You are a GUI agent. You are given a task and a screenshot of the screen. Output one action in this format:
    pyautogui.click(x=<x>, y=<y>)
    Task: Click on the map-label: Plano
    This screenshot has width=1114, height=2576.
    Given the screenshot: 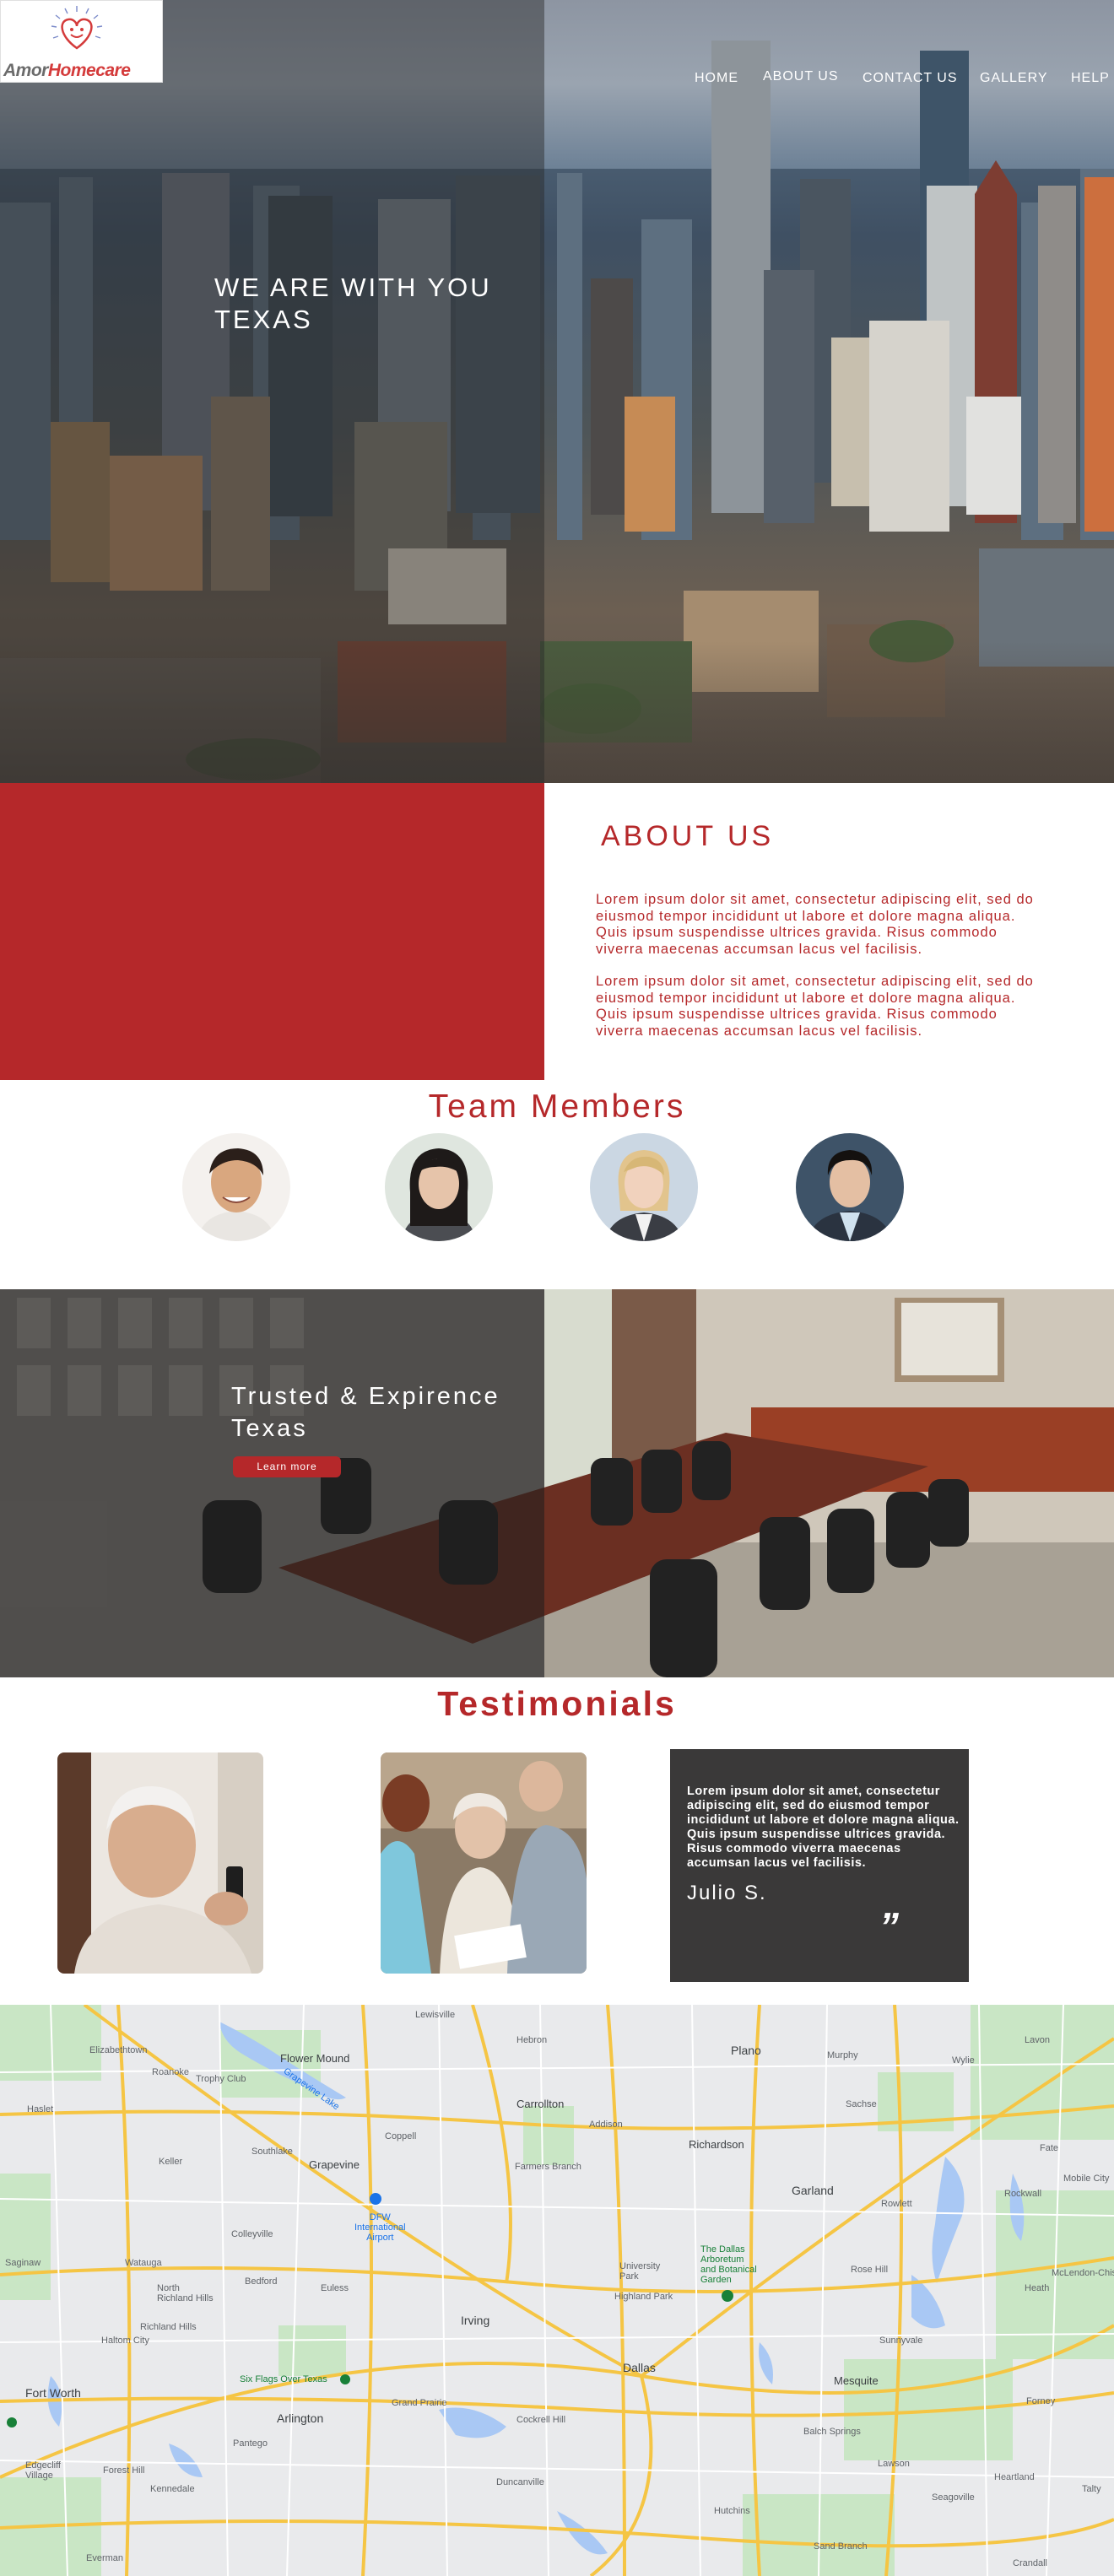 What is the action you would take?
    pyautogui.click(x=746, y=2050)
    